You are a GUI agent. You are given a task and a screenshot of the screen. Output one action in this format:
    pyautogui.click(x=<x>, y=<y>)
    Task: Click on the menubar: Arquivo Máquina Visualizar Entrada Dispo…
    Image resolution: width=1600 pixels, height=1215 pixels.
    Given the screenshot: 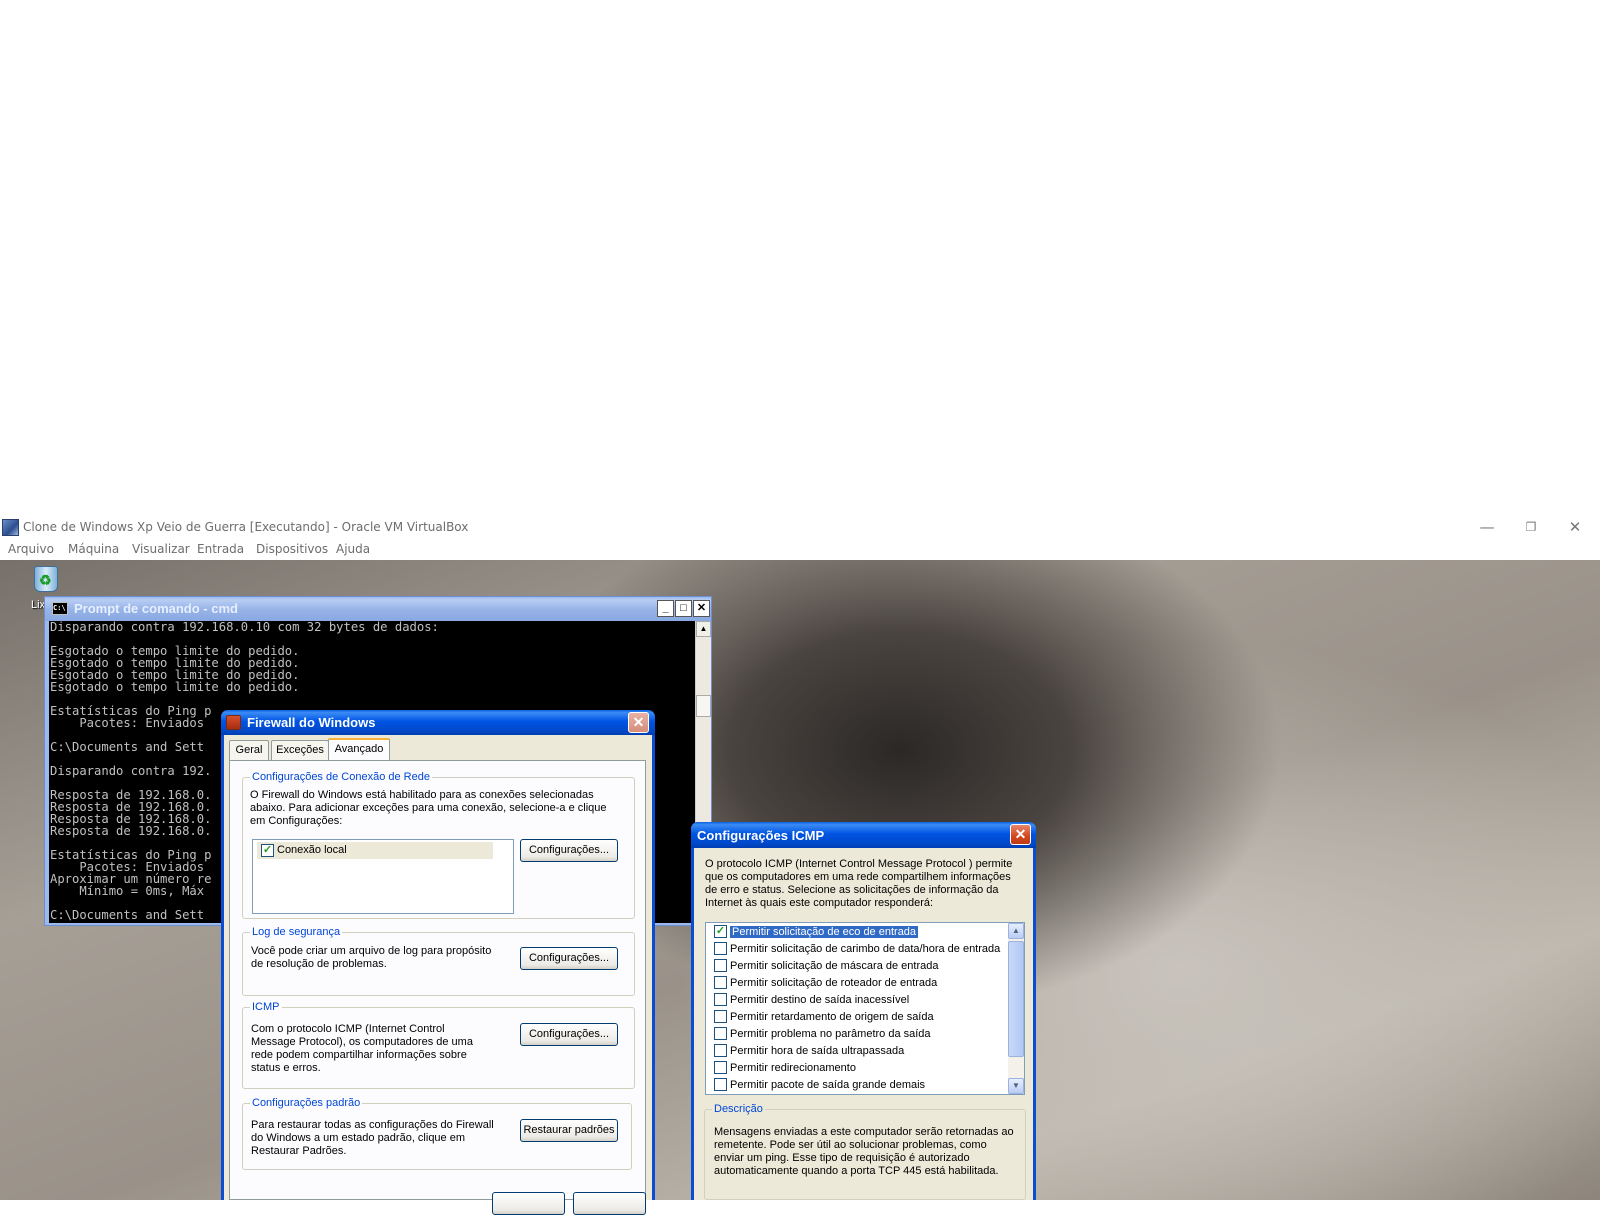 What is the action you would take?
    pyautogui.click(x=800, y=549)
    